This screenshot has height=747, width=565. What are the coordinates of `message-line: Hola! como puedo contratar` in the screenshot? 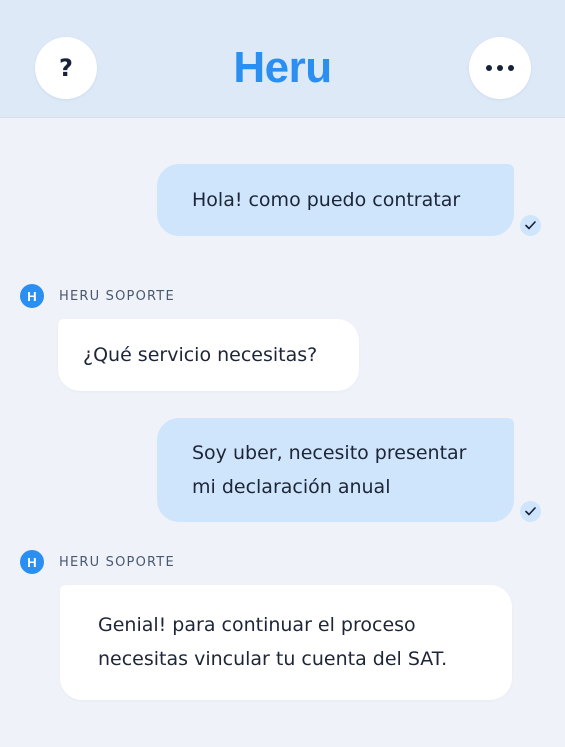 It's located at (326, 200).